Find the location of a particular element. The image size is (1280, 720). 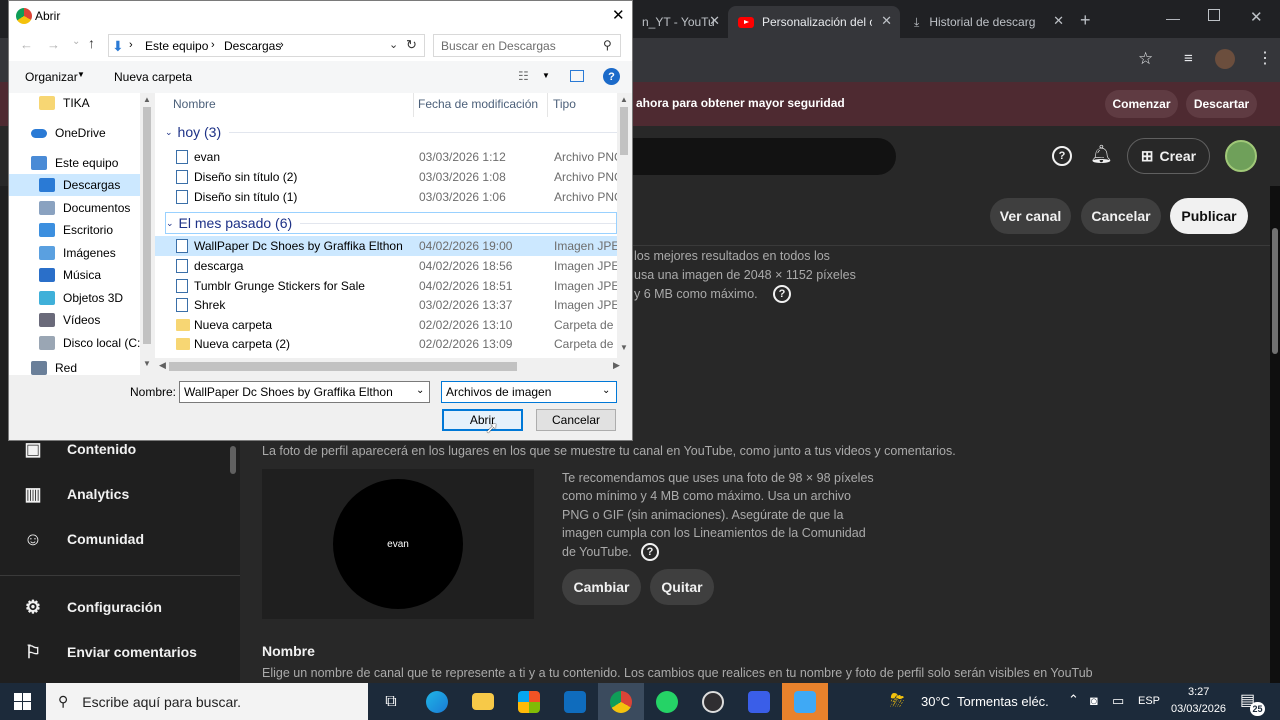

nav-scrollbar: ▲ ▼ is located at coordinates (147, 234).